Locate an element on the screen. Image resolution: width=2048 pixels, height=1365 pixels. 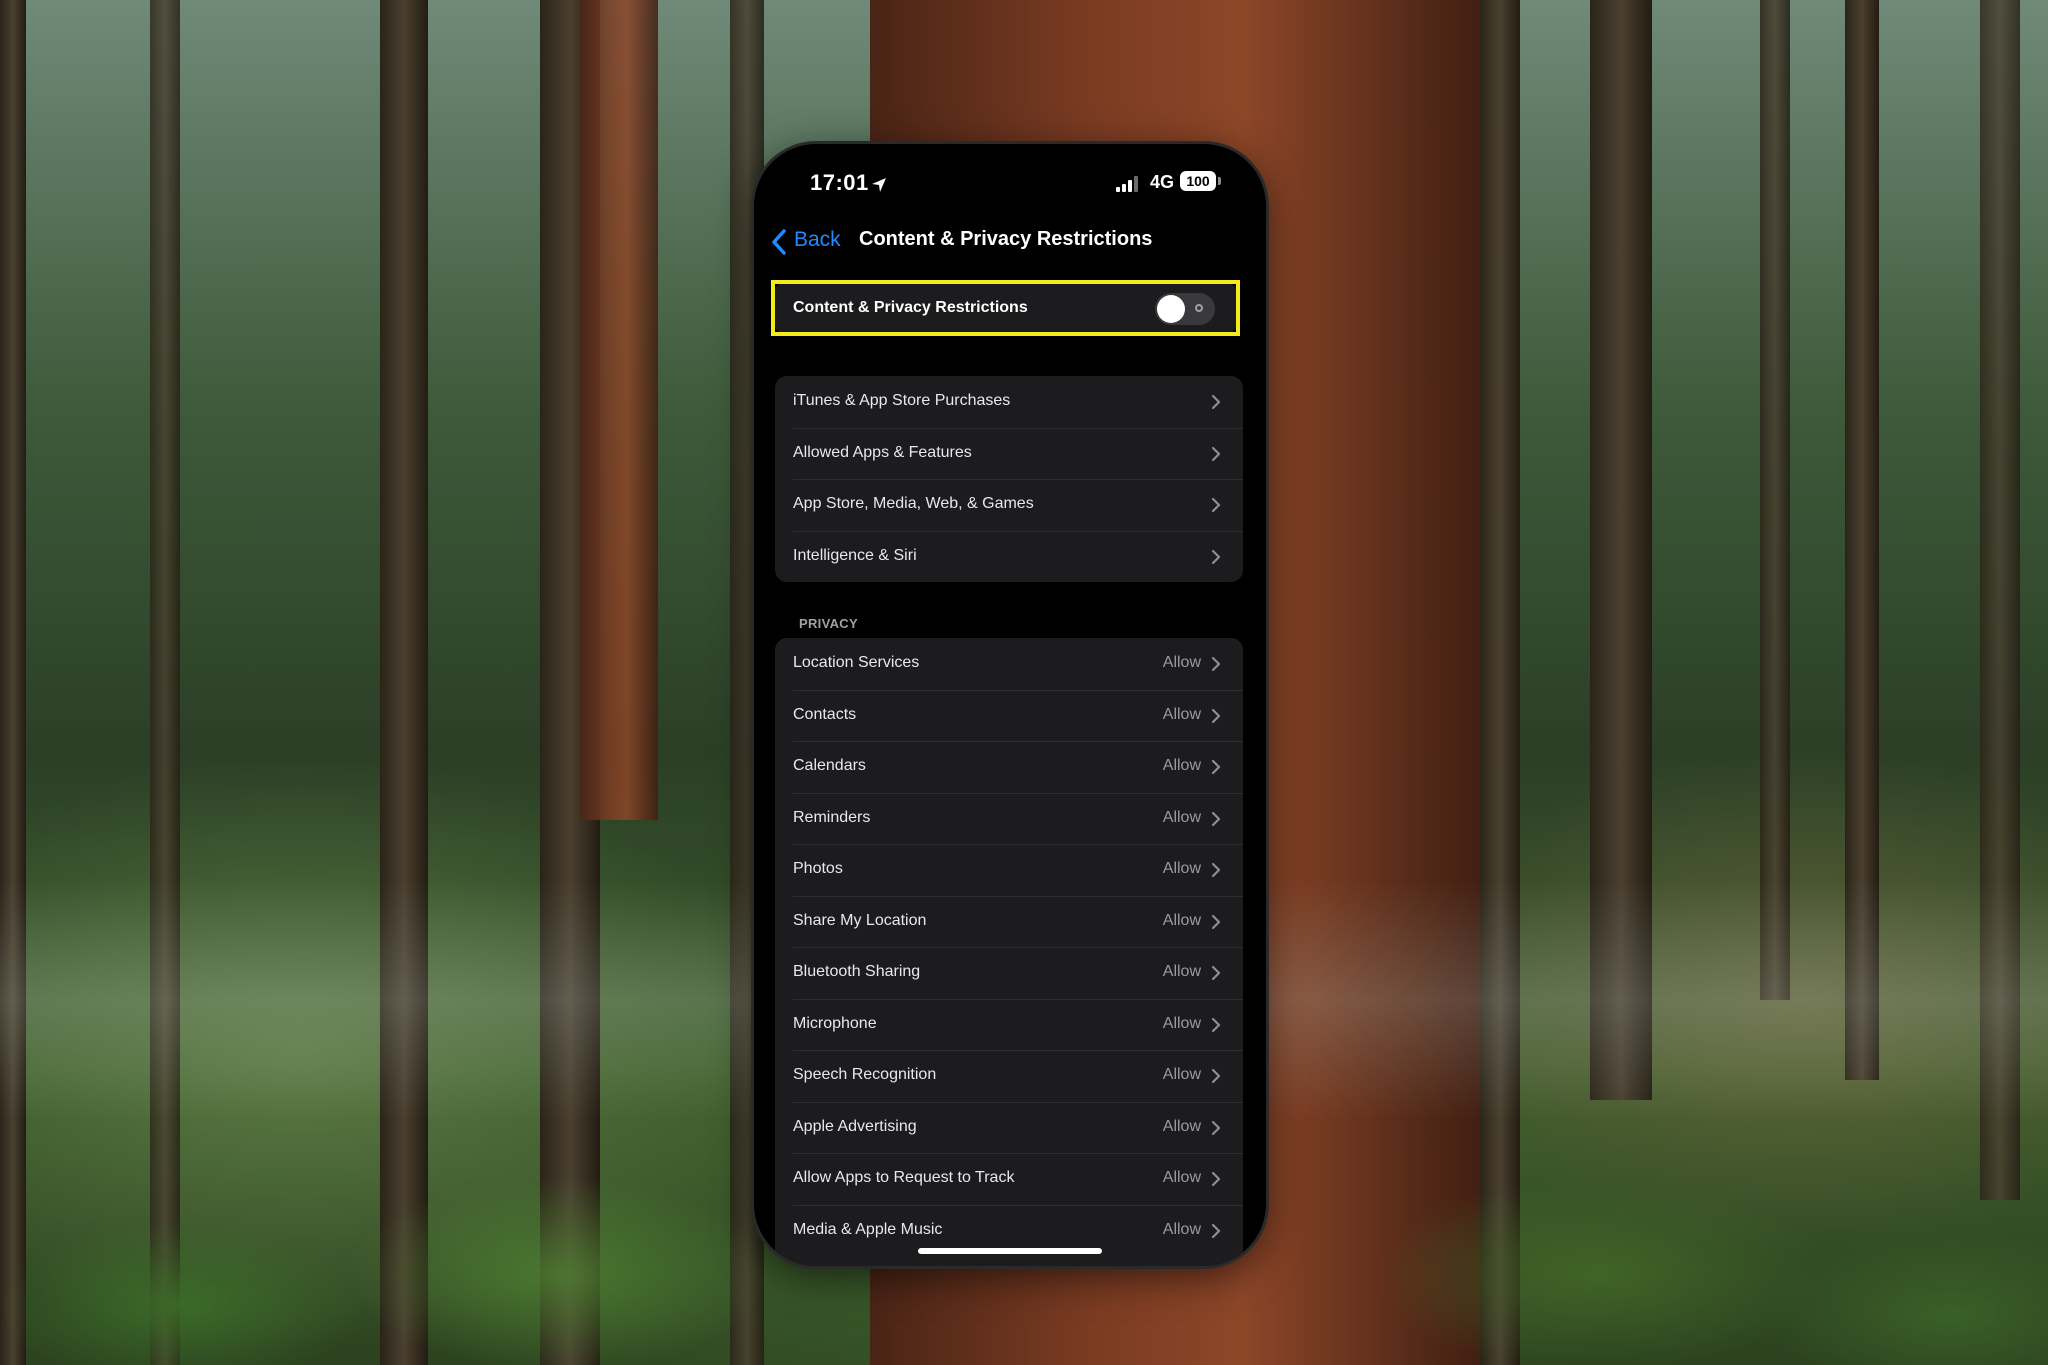
row-label: Bluetooth Sharing is located at coordinates (857, 971).